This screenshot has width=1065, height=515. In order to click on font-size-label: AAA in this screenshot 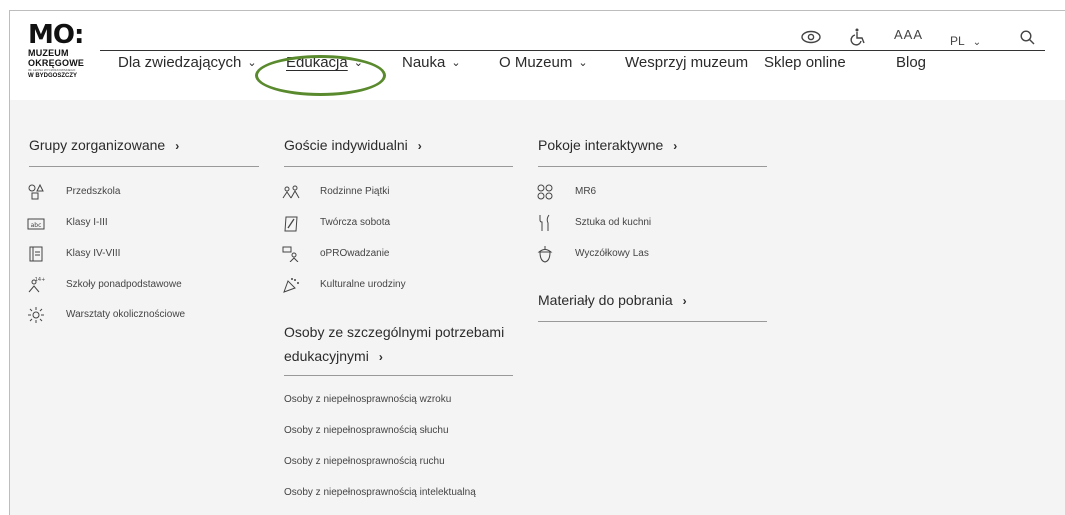, I will do `click(909, 34)`.